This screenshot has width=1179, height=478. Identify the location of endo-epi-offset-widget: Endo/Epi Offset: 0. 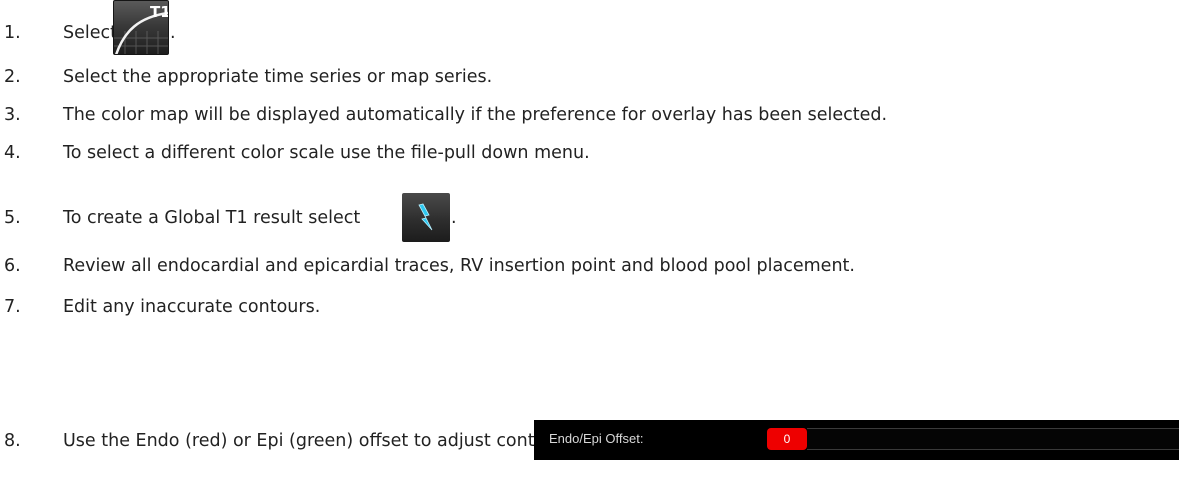
(856, 440).